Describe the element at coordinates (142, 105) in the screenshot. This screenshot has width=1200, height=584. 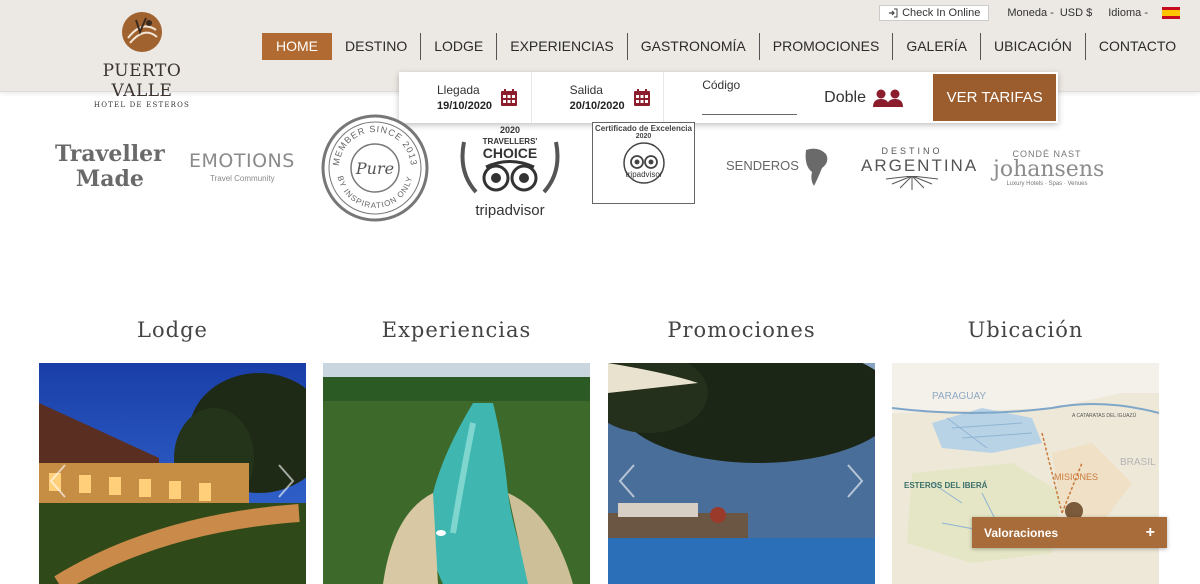
I see `logo-subtitle: HOTEL DE ESTEROS` at that location.